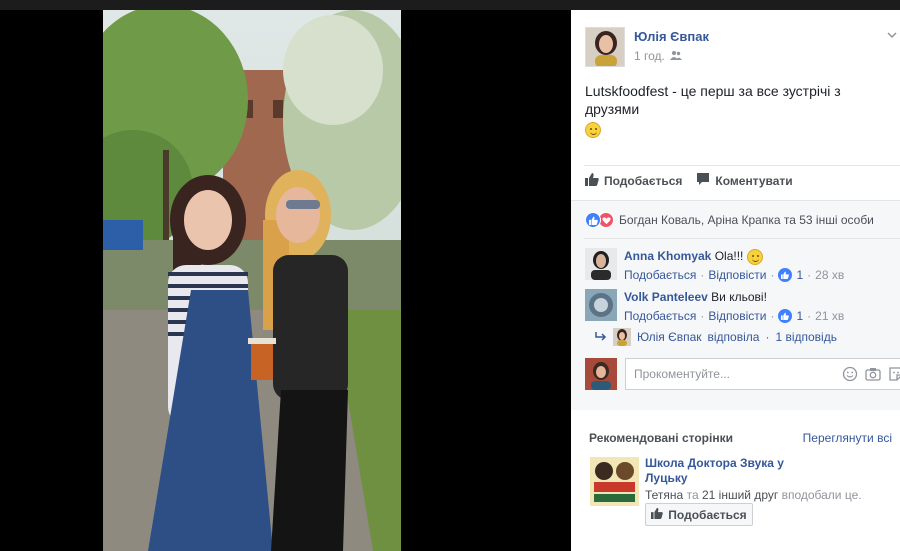  I want to click on comment-body: Volk Panteleev Ви кльові!, so click(695, 297).